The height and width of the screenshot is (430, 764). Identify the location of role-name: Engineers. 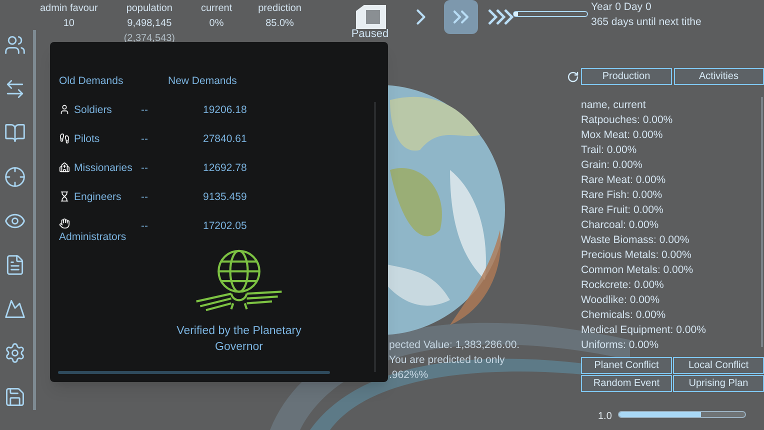
(98, 197).